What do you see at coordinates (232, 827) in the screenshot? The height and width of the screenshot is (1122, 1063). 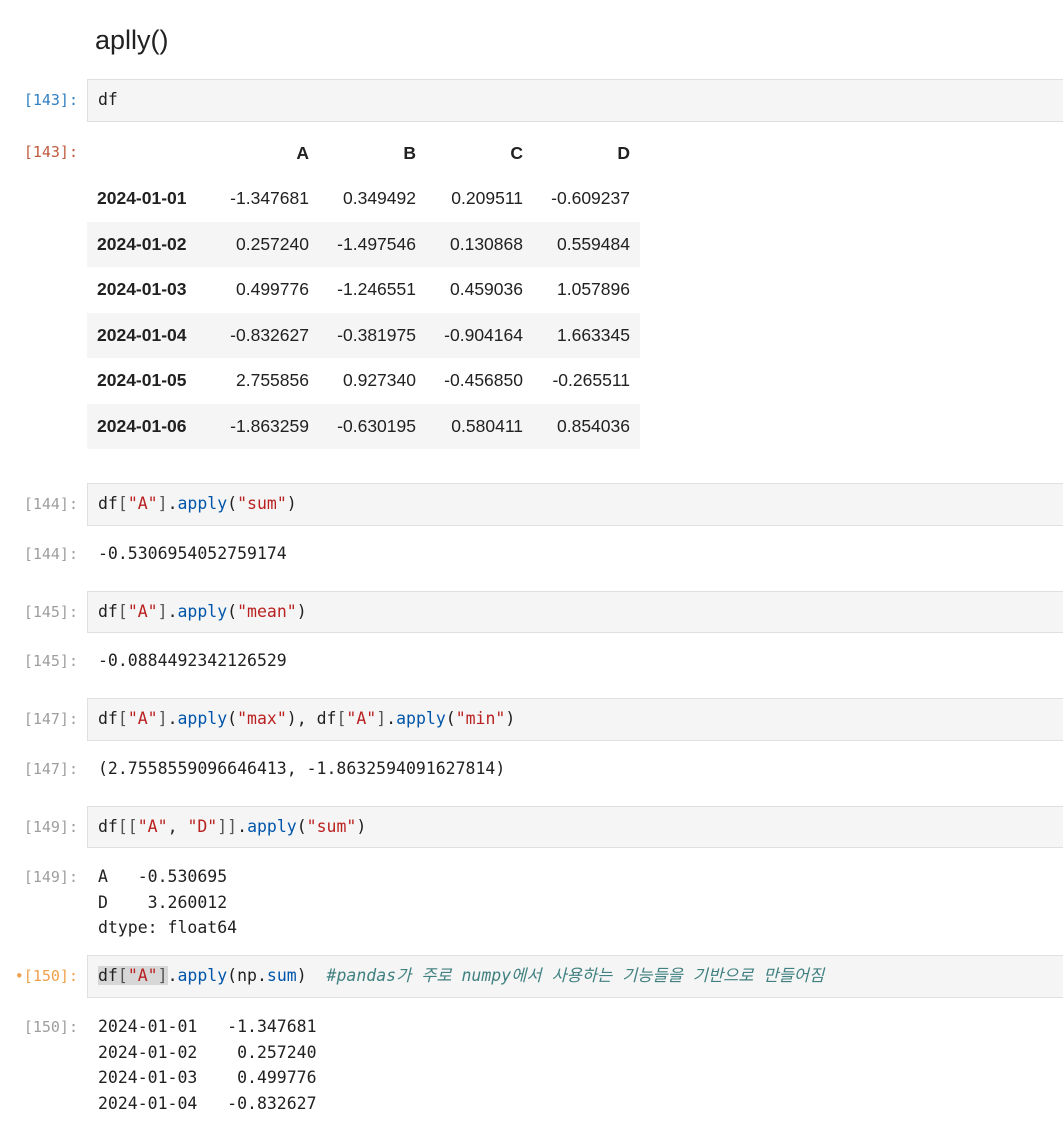 I see `code-input-149: df[["A", "D"]].apply("sum")` at bounding box center [232, 827].